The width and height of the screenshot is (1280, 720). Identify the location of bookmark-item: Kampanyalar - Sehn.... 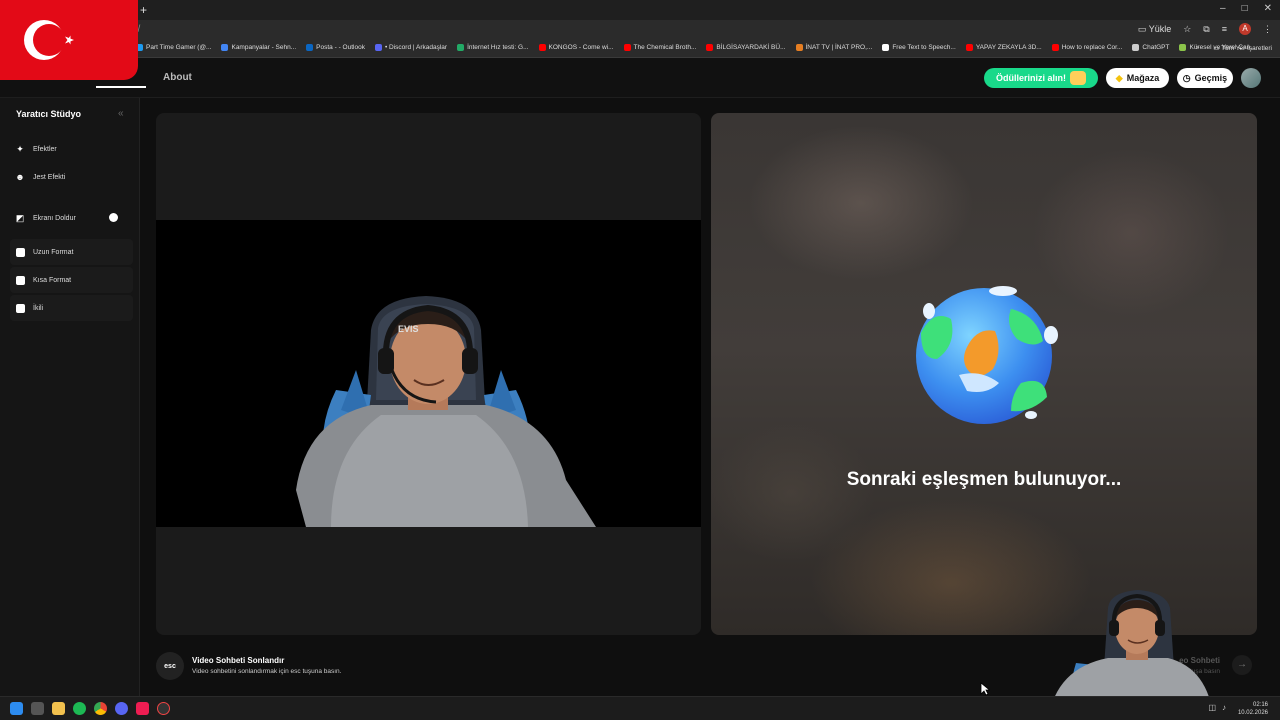
(258, 47).